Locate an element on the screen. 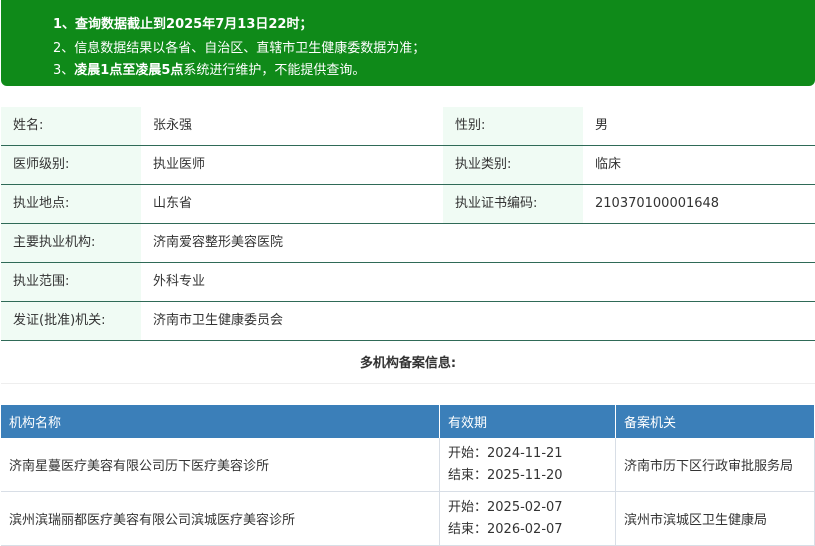  location-label: 执业地点: is located at coordinates (71, 204).